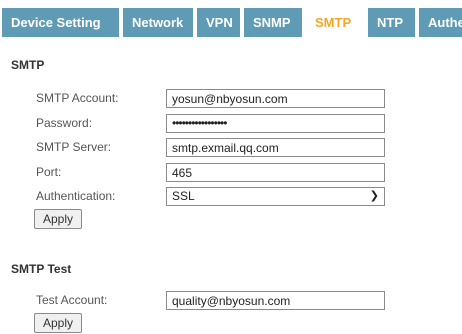  Describe the element at coordinates (72, 300) in the screenshot. I see `test-account-label: Test Account:` at that location.